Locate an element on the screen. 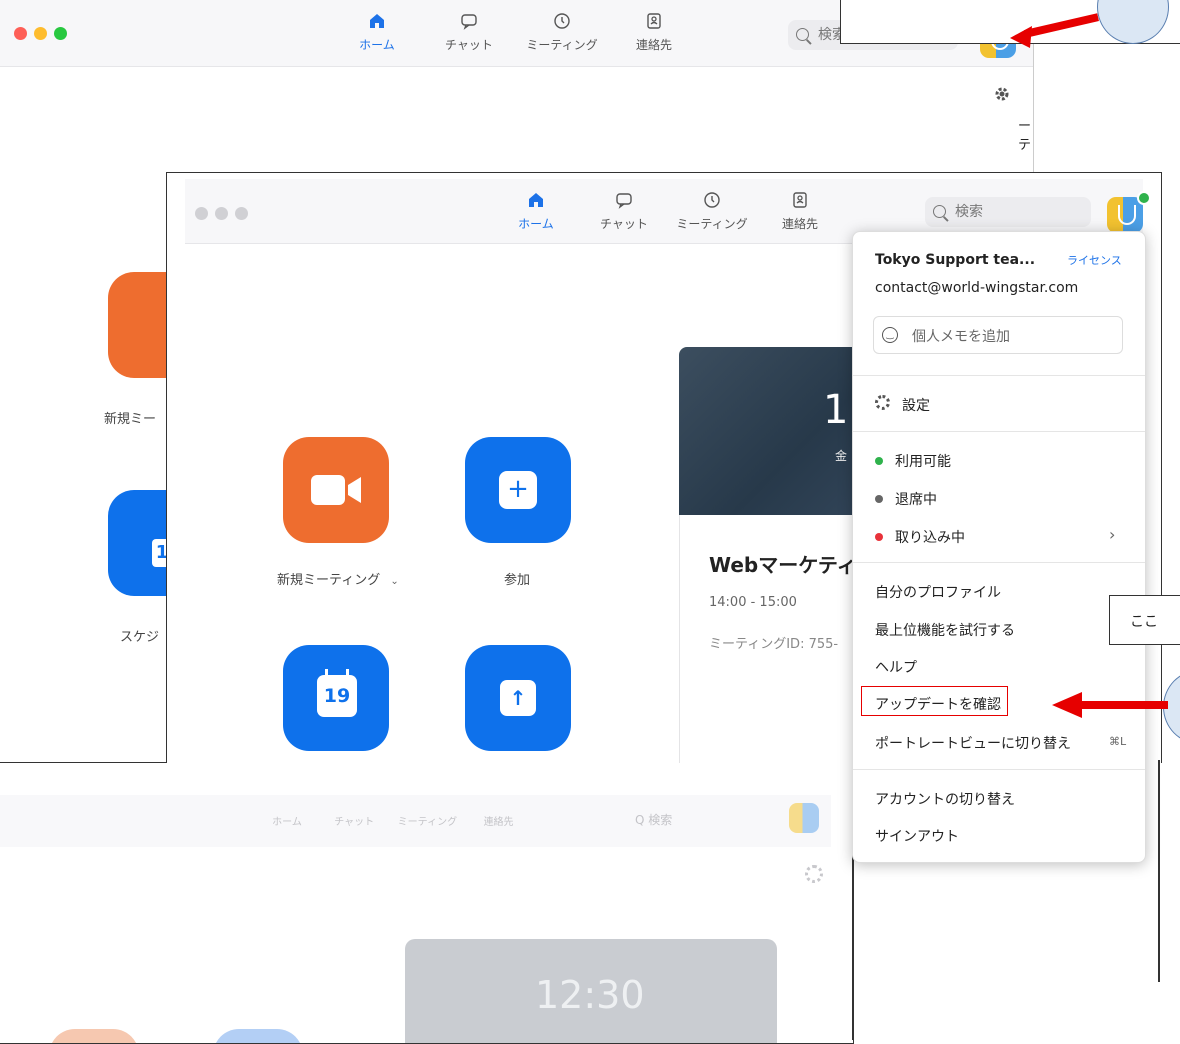  tab-contacts: 連絡先 is located at coordinates (654, 32).